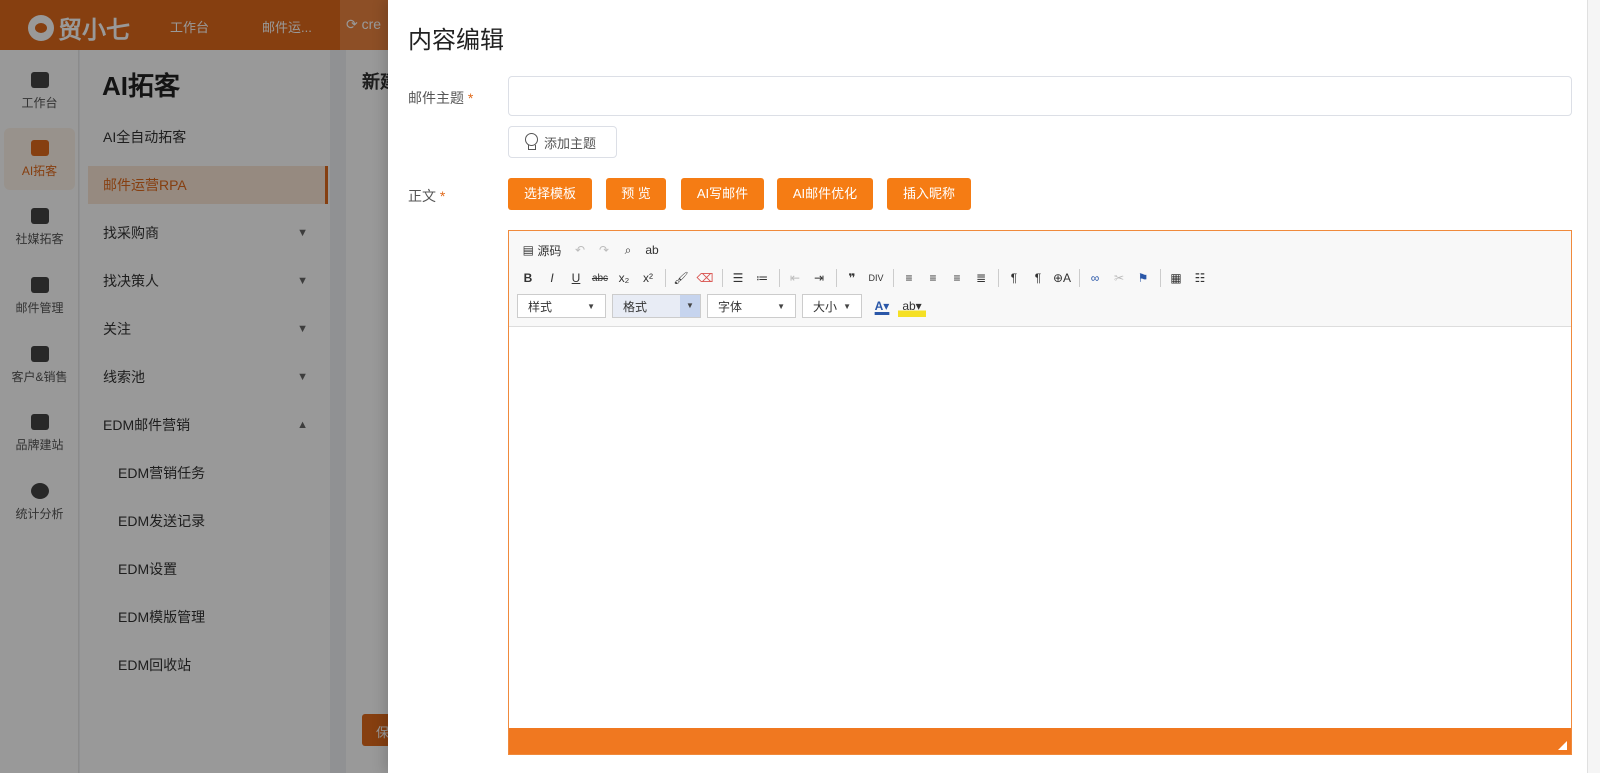 Image resolution: width=1600 pixels, height=773 pixels. Describe the element at coordinates (1062, 278) in the screenshot. I see `language-icon: ⊕A` at that location.